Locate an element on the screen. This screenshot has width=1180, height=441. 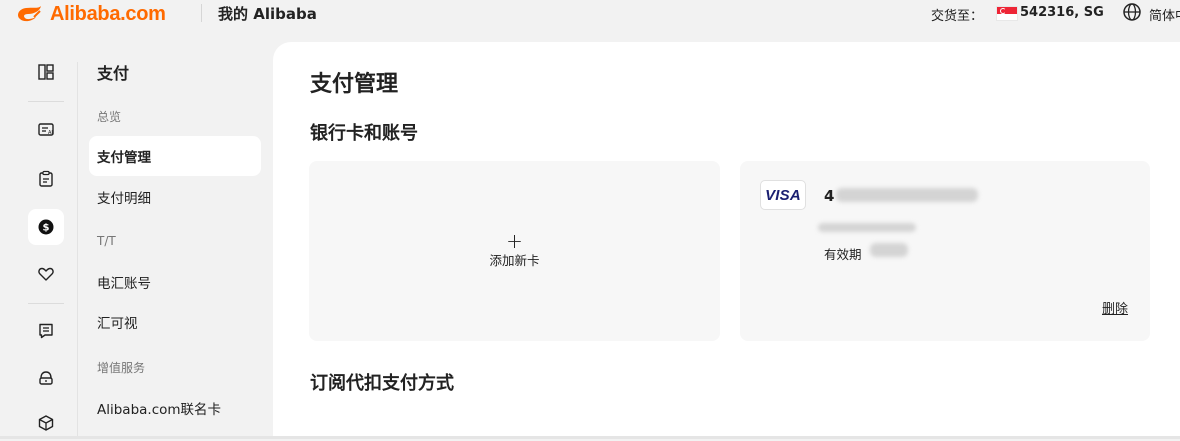
saved-card-tile: VISA 4 有效期 删除 is located at coordinates (945, 251).